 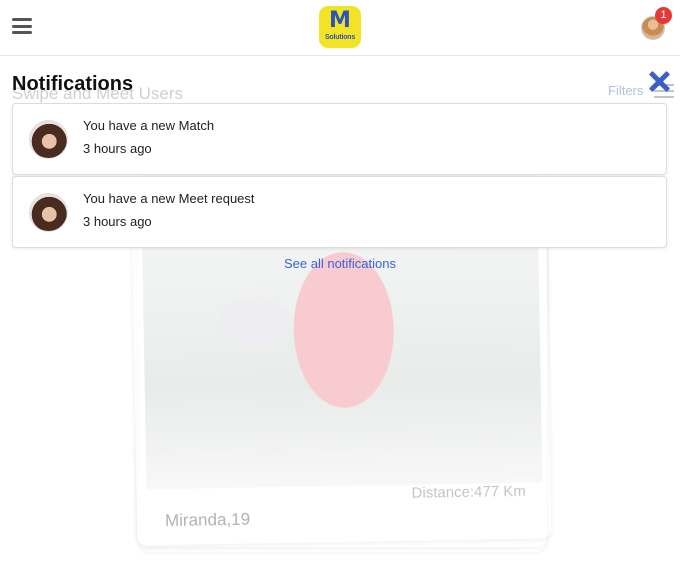 I want to click on top-bar: M Solutions 1, so click(x=340, y=28).